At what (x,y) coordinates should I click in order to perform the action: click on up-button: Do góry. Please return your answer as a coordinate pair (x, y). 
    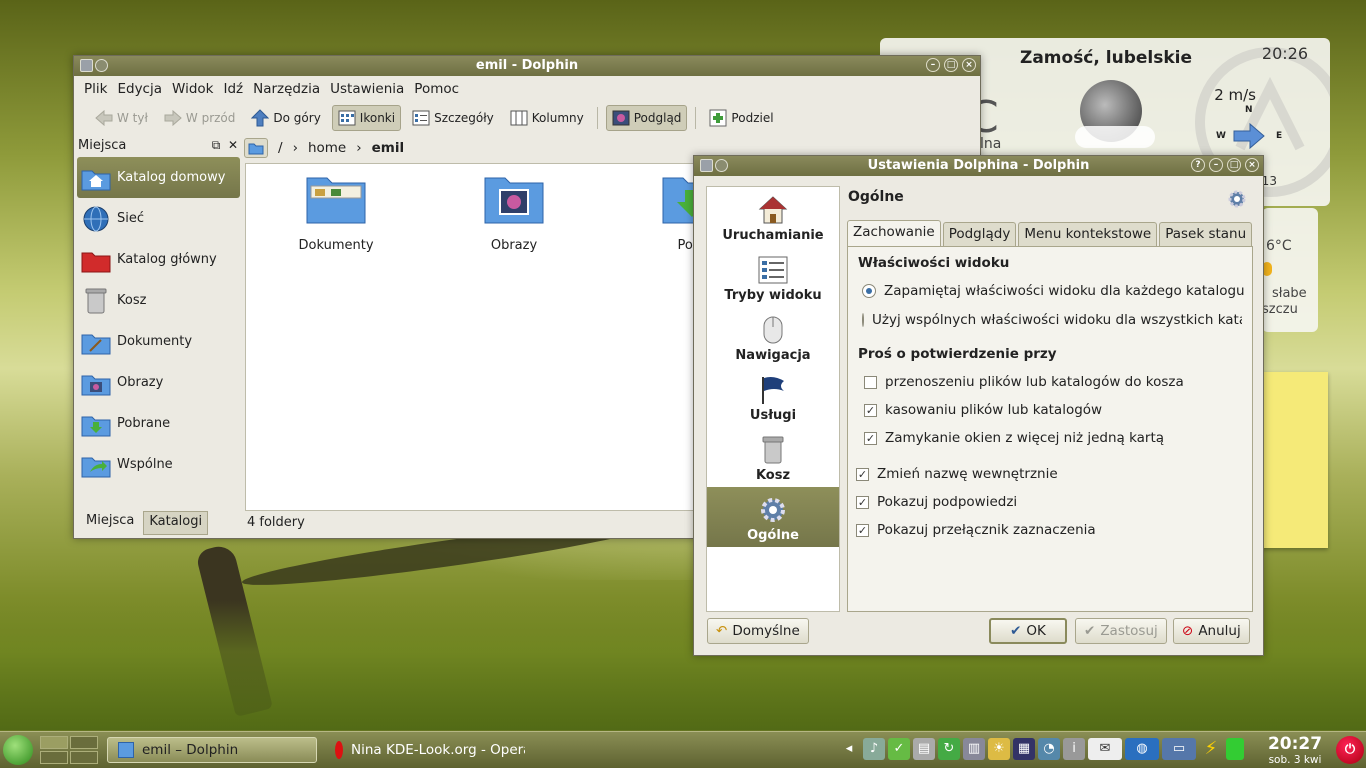
    Looking at the image, I should click on (285, 118).